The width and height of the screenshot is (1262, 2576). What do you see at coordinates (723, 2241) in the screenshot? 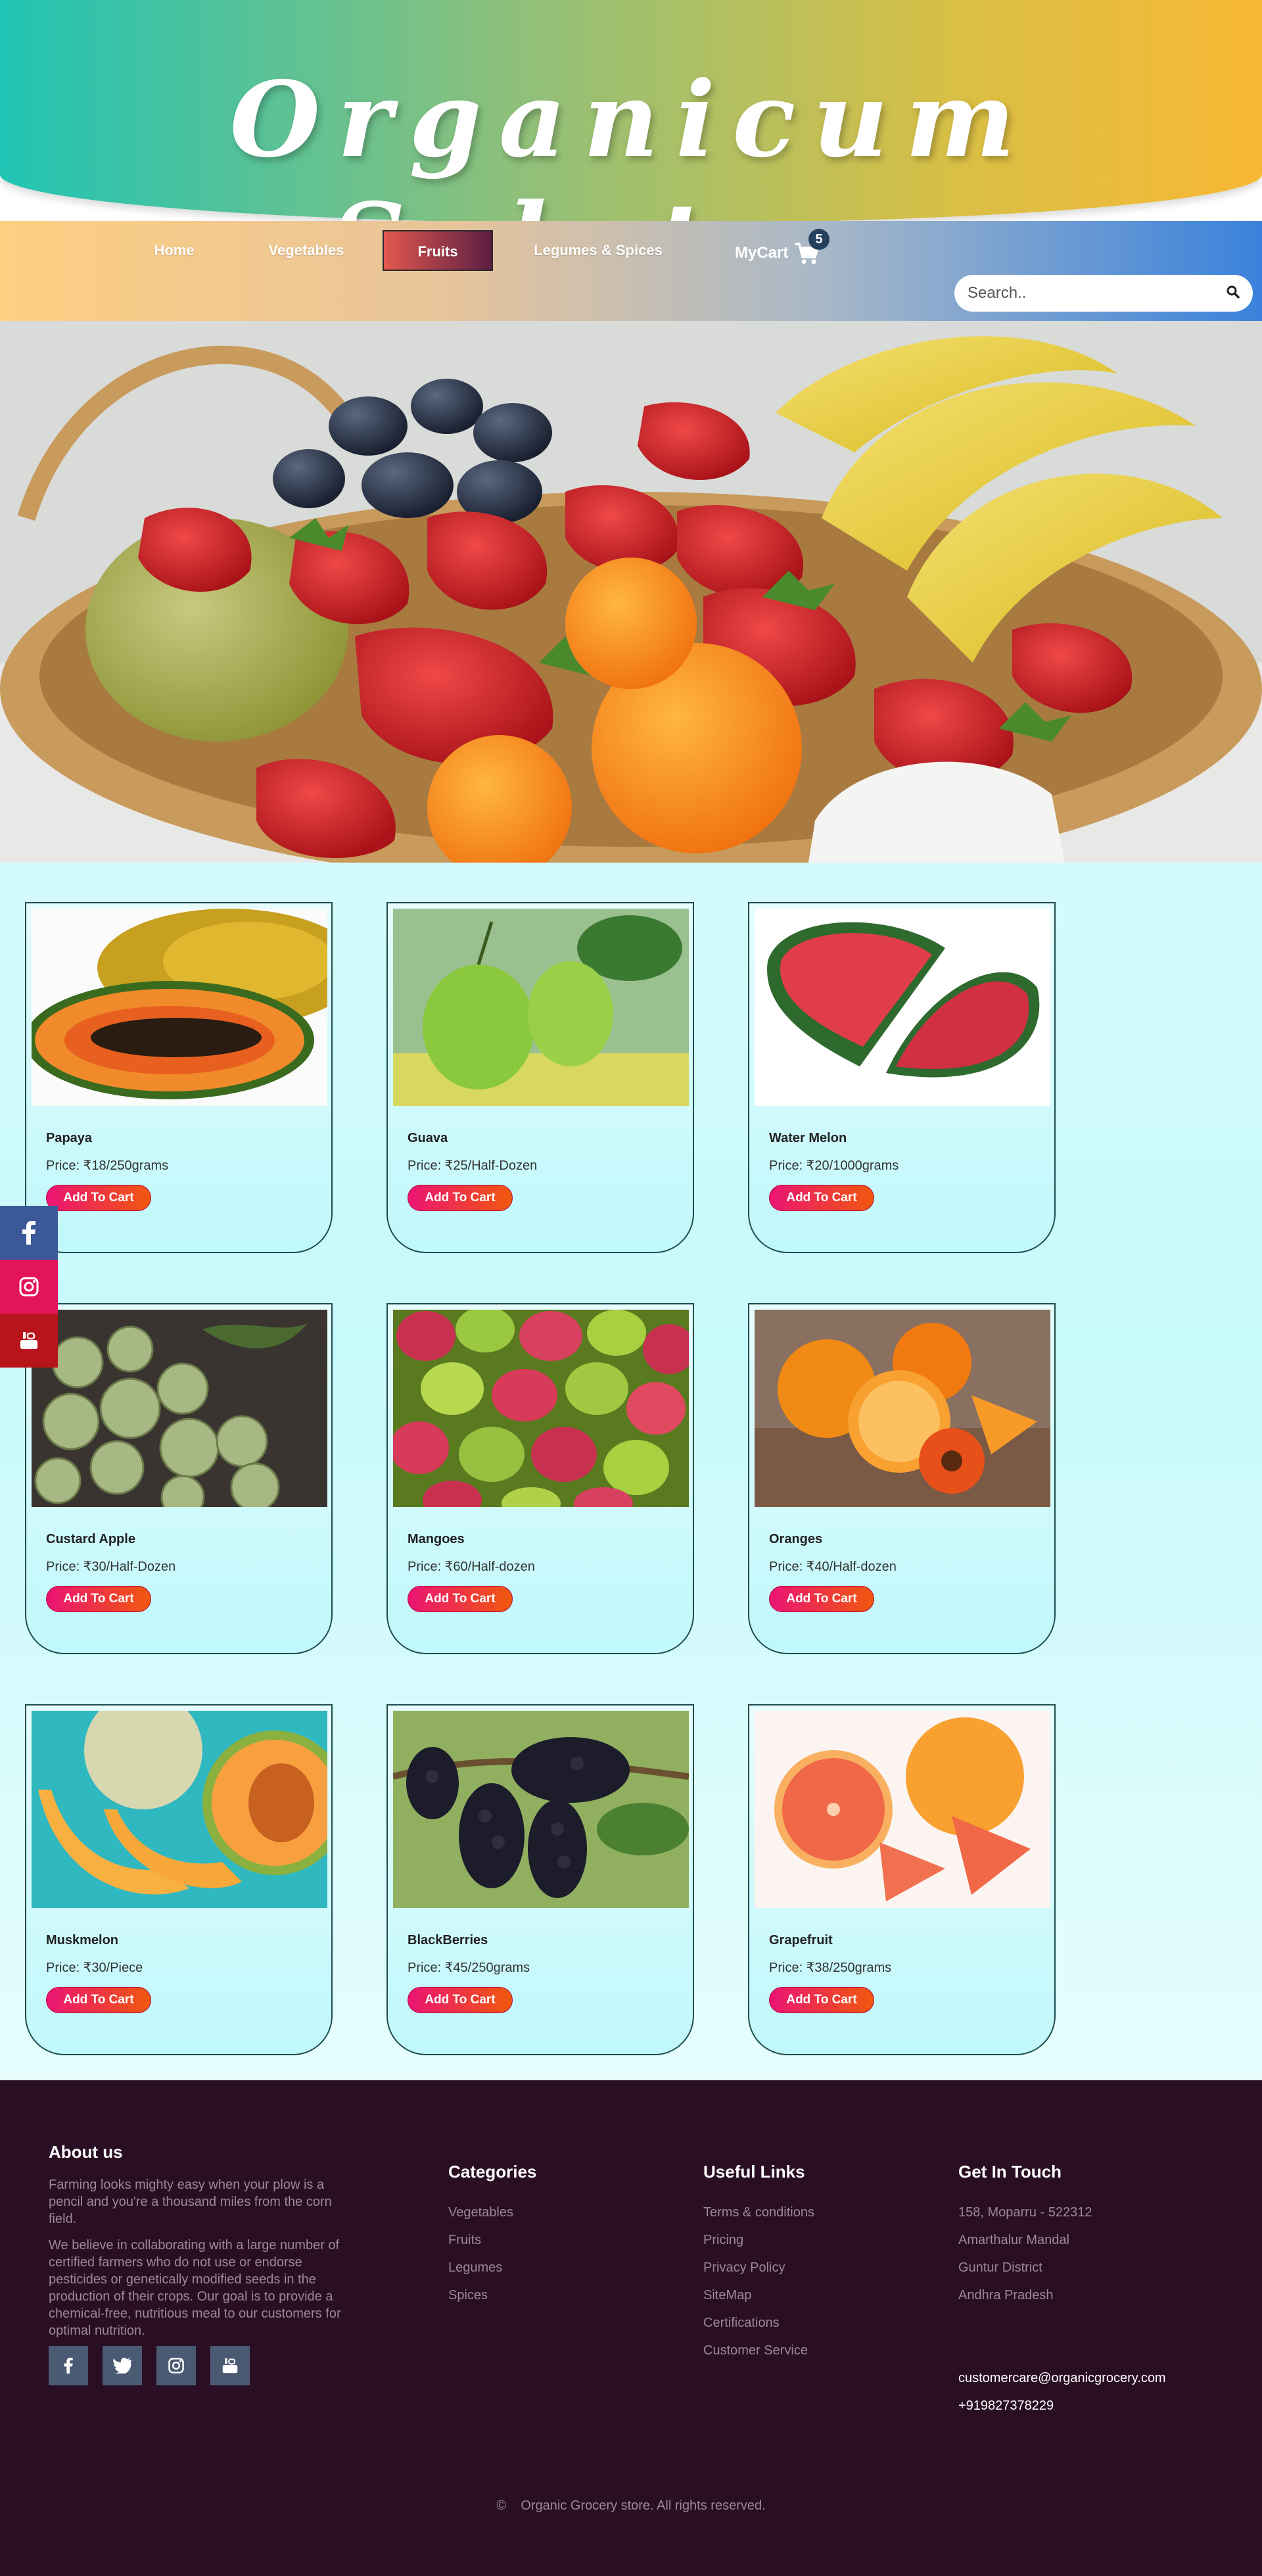
I see `useful-link: Pricing` at bounding box center [723, 2241].